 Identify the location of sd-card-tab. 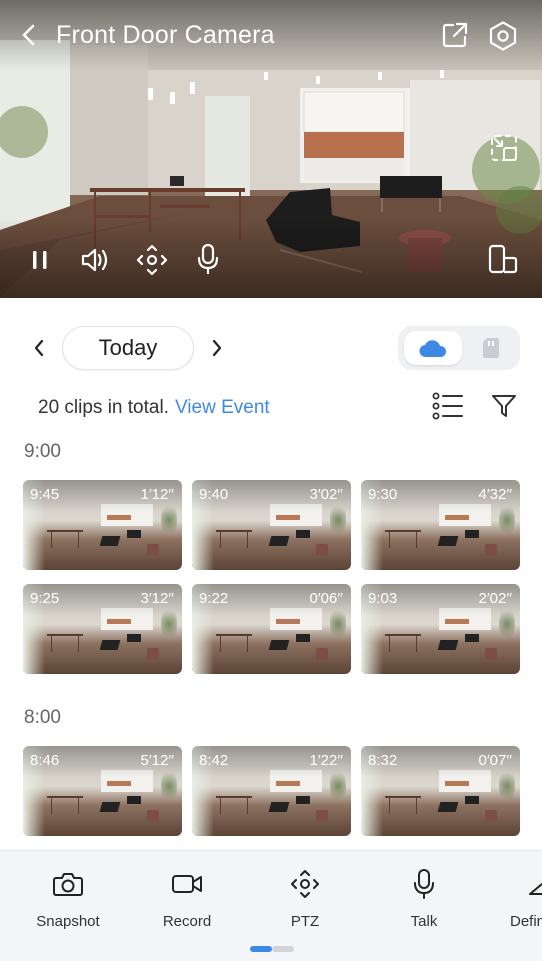
(491, 348).